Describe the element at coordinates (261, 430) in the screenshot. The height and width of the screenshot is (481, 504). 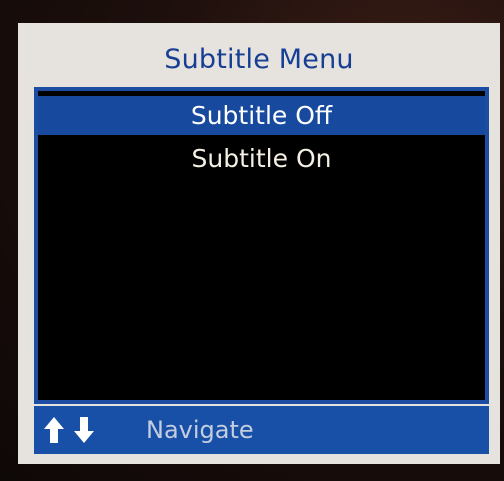
I see `navigation-hint-bar: Navigate` at that location.